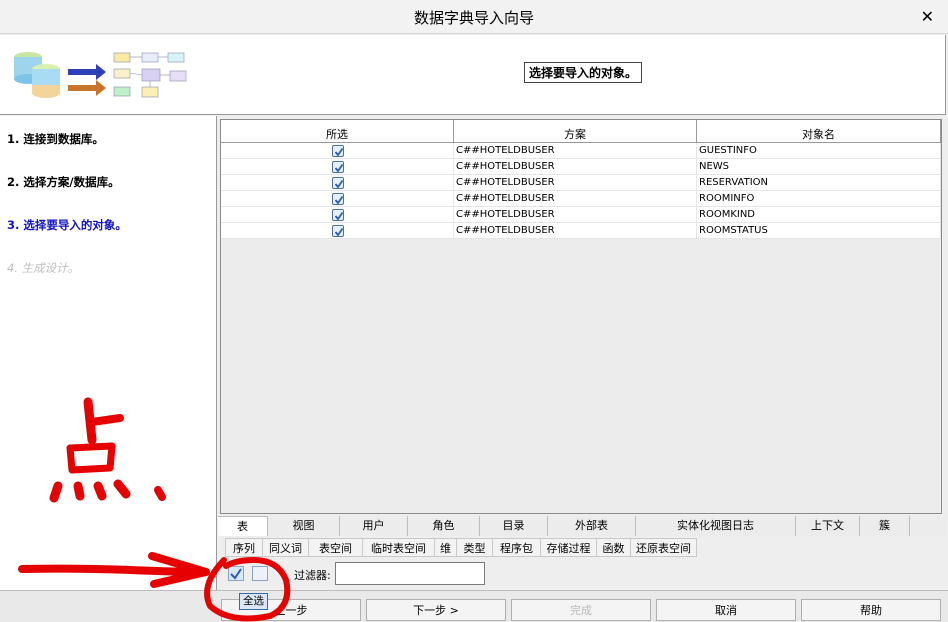  I want to click on object-name-cell: ROOMINFO, so click(819, 199).